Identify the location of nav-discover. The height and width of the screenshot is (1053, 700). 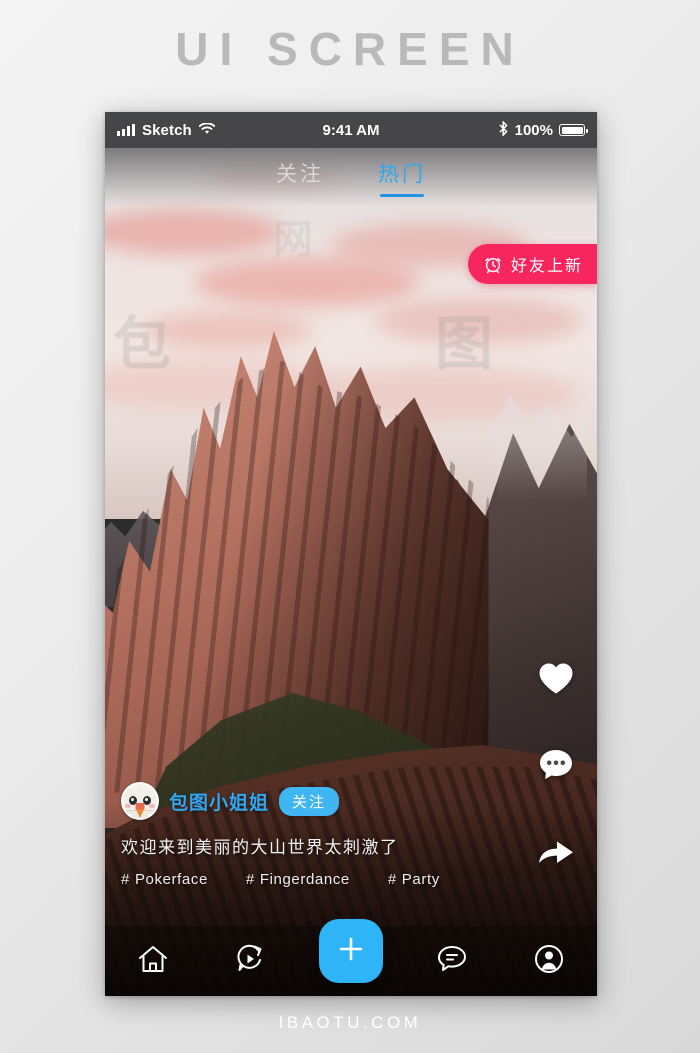
(250, 961).